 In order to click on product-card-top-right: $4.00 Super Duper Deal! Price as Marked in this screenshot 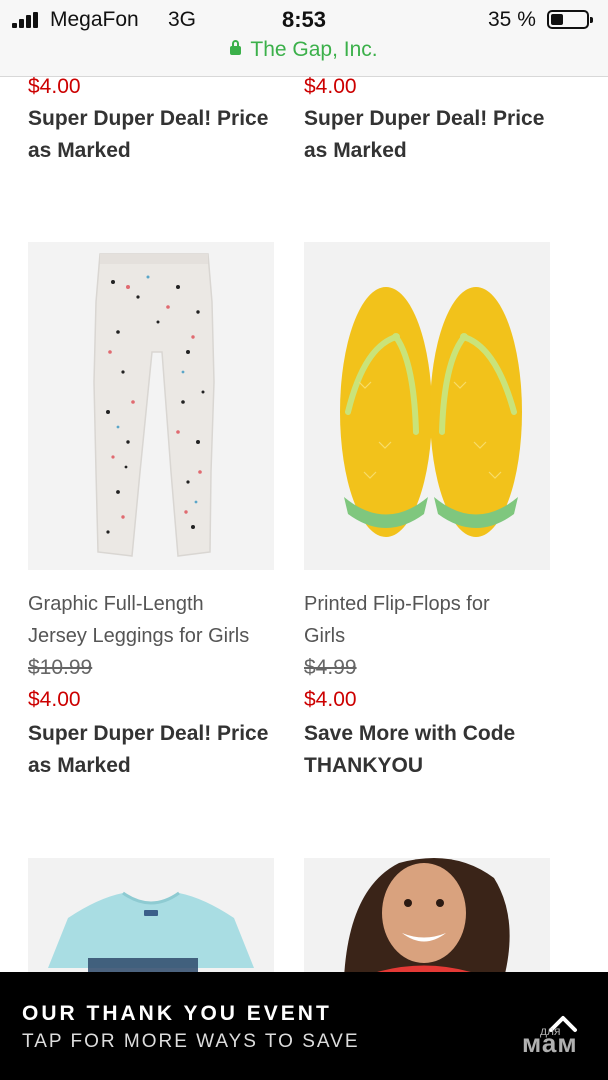, I will do `click(434, 122)`.